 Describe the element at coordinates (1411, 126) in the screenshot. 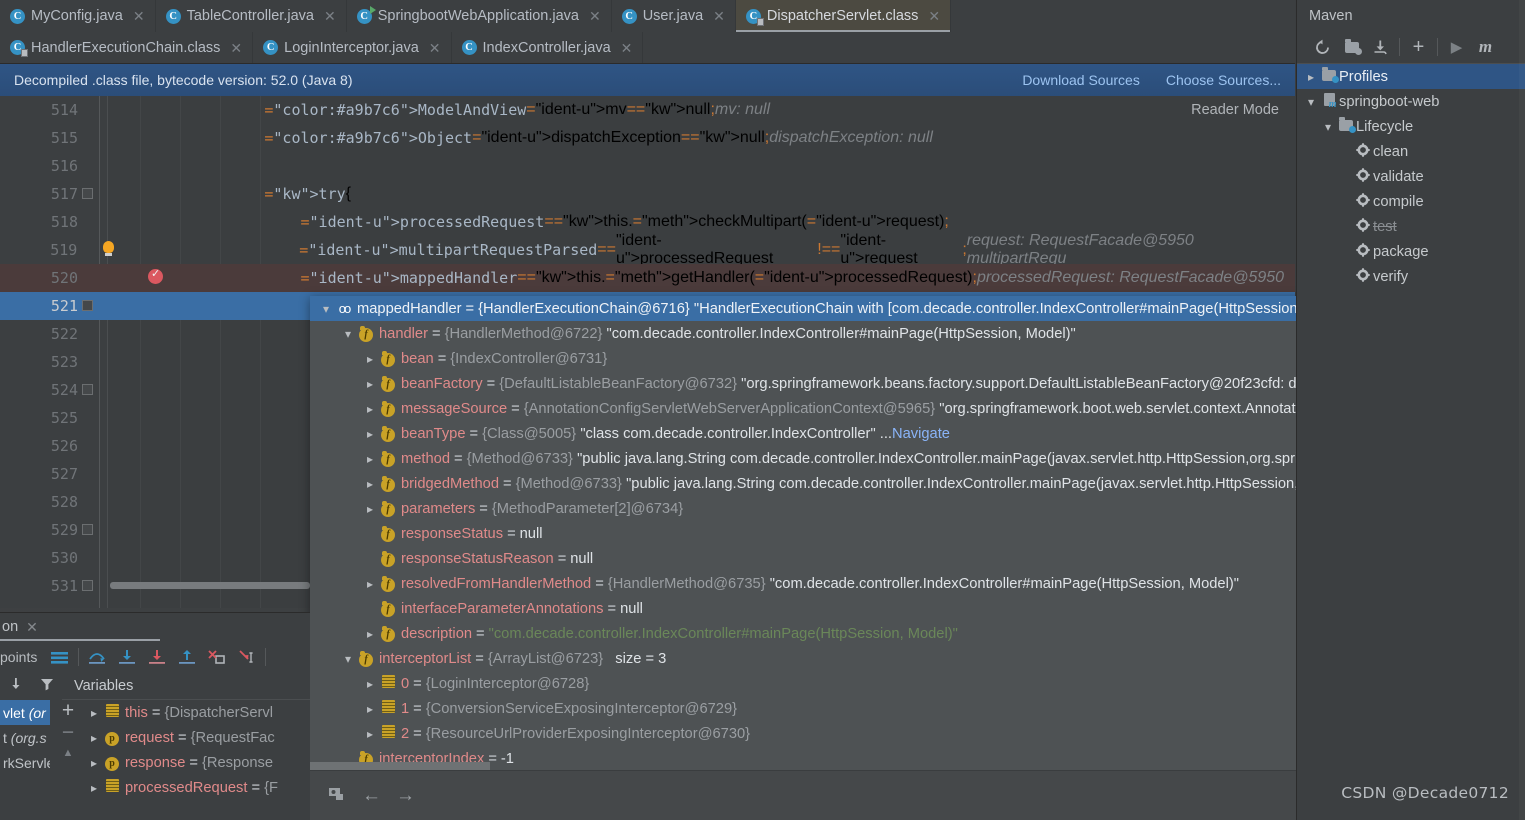

I see `maven-tree-node: ▾ Lifecycle` at that location.